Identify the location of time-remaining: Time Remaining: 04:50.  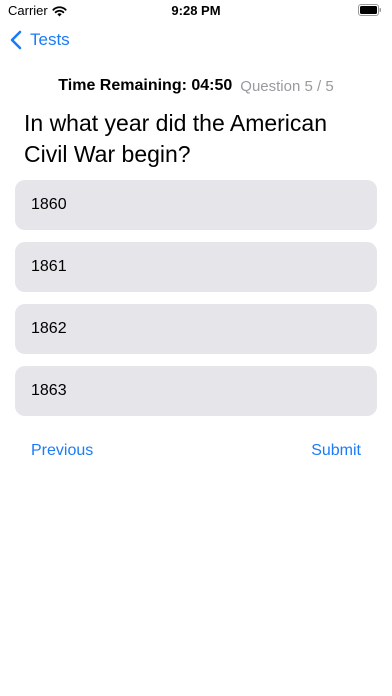
(145, 85).